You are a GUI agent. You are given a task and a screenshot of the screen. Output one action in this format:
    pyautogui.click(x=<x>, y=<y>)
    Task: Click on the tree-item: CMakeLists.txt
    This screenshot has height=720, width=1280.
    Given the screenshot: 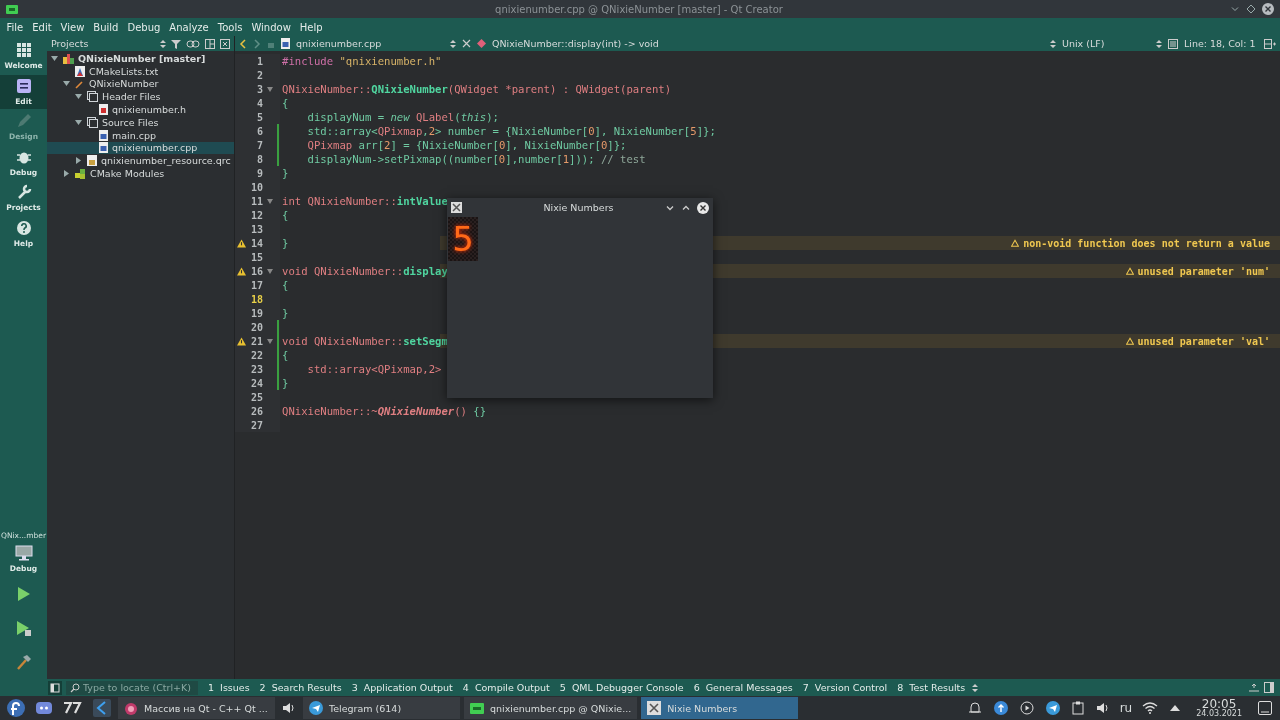 What is the action you would take?
    pyautogui.click(x=124, y=71)
    